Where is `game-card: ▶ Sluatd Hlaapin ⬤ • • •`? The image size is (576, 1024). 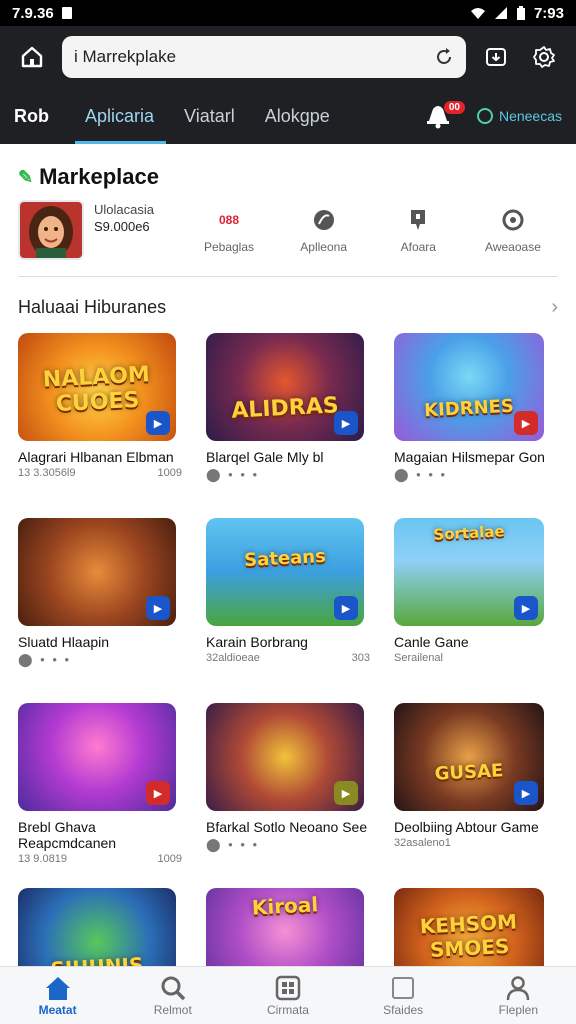 game-card: ▶ Sluatd Hlaapin ⬤ • • • is located at coordinates (100, 610).